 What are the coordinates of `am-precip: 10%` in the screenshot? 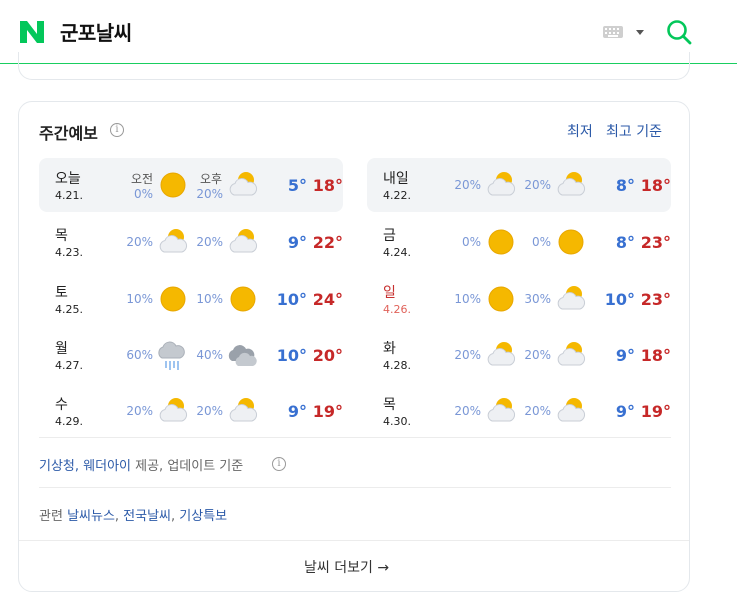 It's located at (467, 299).